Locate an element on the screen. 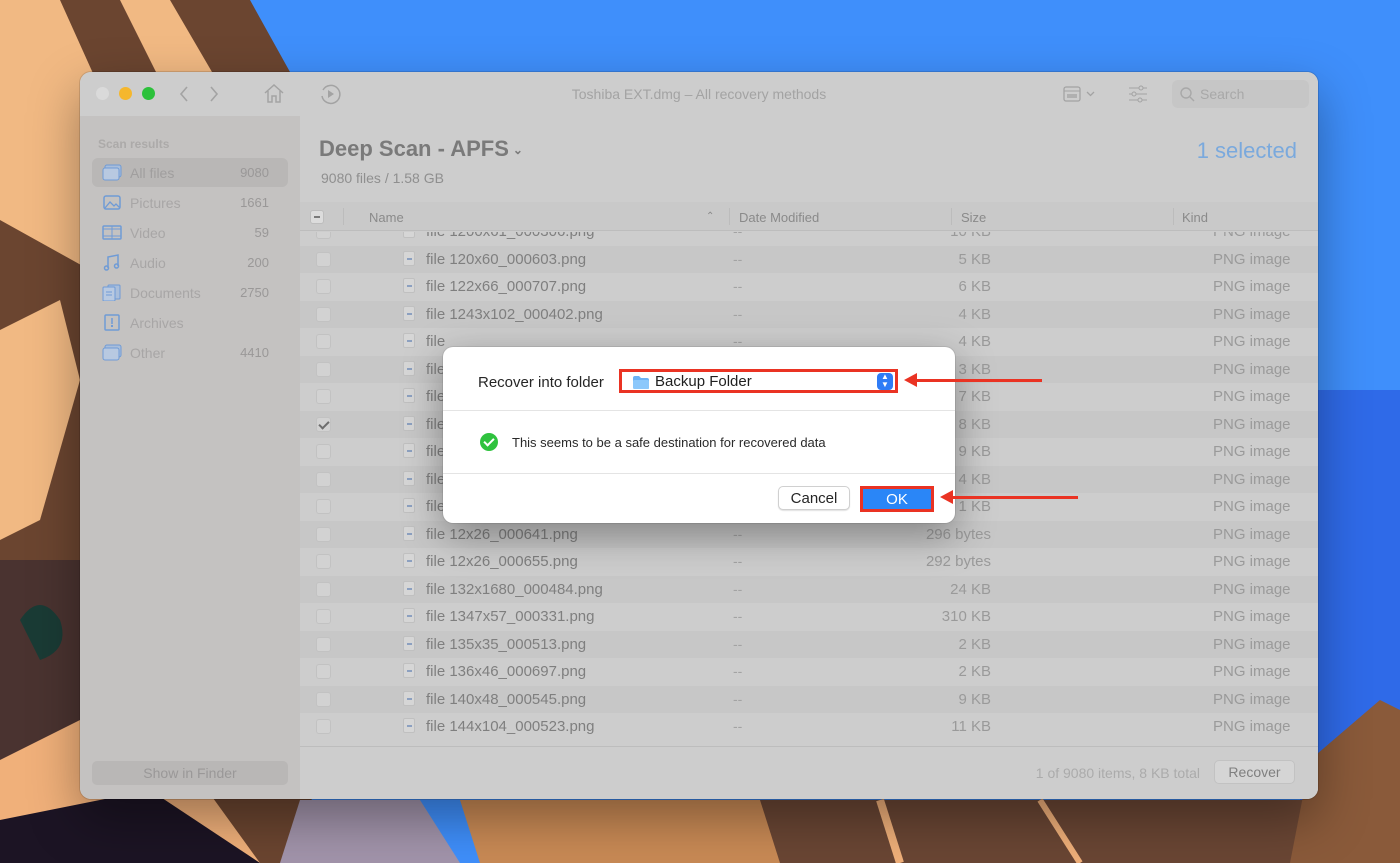 The image size is (1400, 863). file-size: 9 KB is located at coordinates (974, 699).